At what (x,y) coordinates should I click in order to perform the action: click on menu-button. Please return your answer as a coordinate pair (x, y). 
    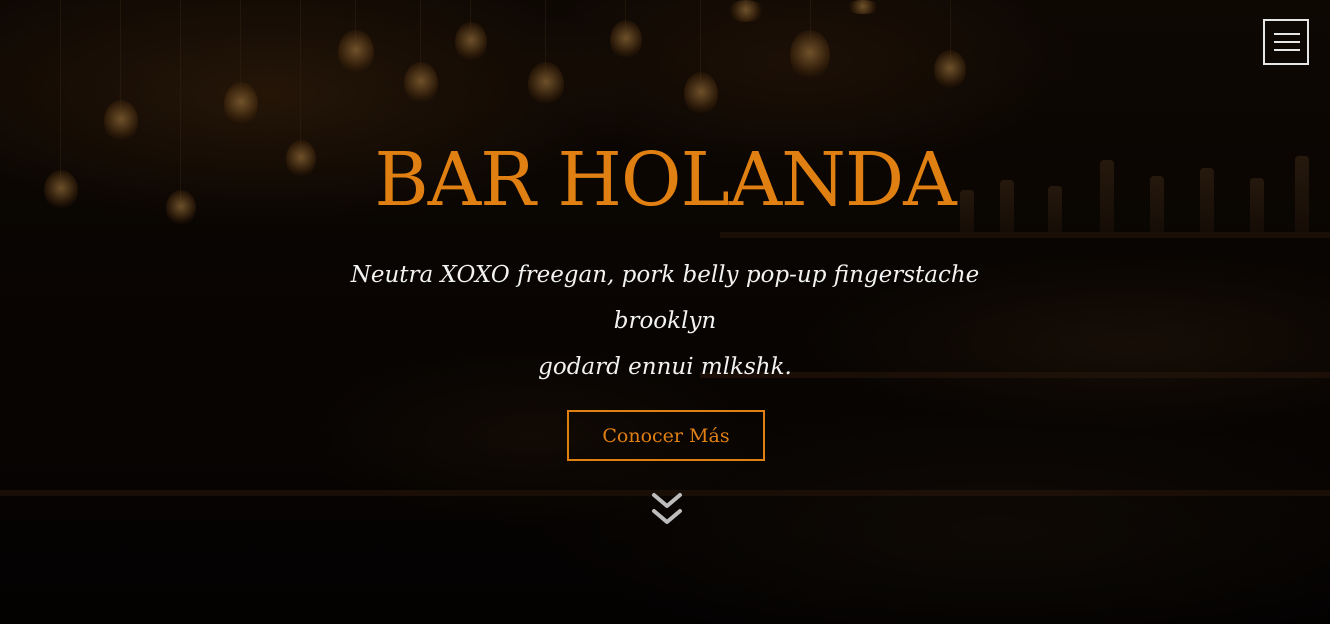
    Looking at the image, I should click on (1286, 42).